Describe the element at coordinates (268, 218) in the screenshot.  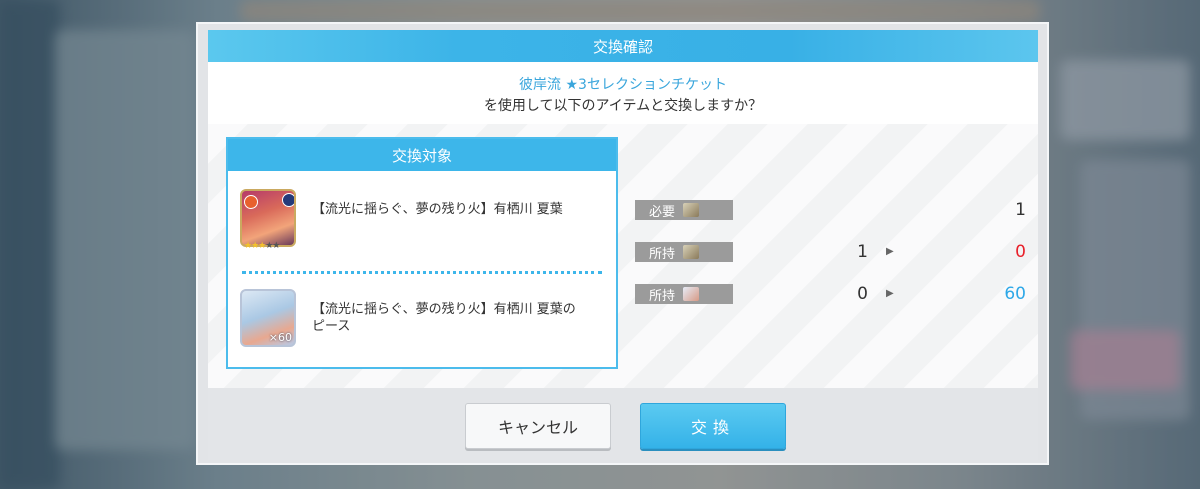
I see `card-icon` at that location.